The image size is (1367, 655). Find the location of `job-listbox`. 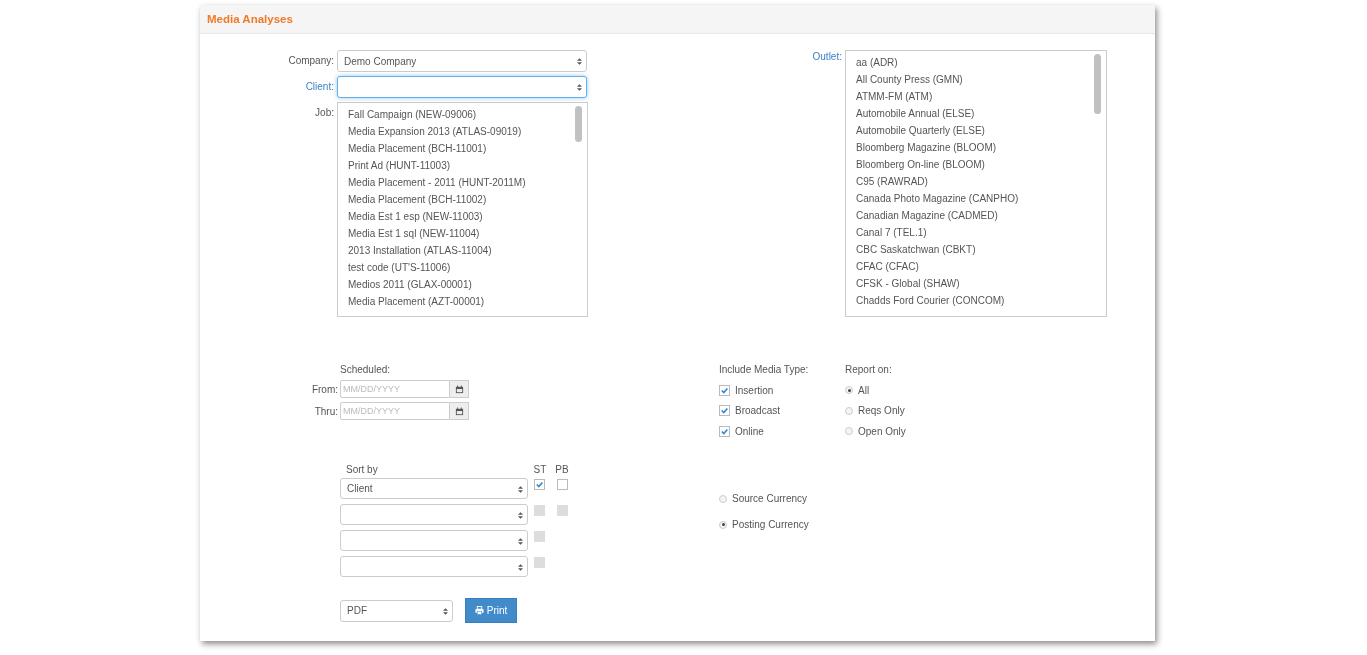

job-listbox is located at coordinates (462, 209).